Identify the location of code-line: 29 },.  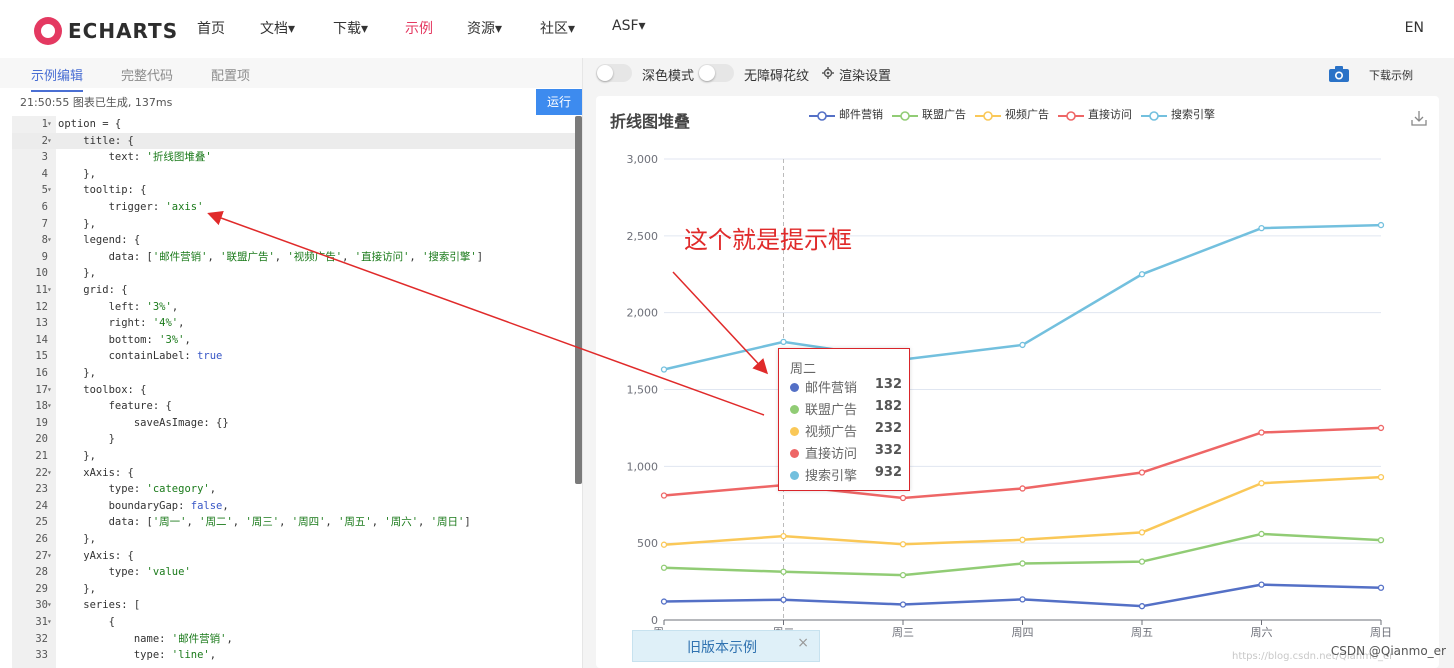
(297, 589).